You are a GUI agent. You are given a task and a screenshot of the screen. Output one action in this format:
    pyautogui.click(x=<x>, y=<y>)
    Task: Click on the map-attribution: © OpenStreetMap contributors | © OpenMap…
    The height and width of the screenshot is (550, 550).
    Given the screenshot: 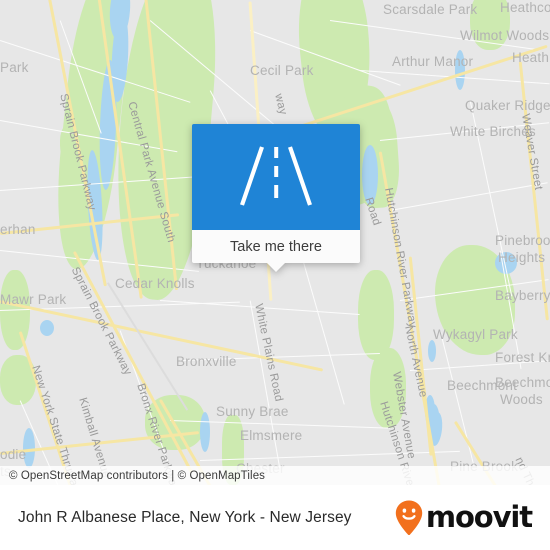 What is the action you would take?
    pyautogui.click(x=275, y=475)
    